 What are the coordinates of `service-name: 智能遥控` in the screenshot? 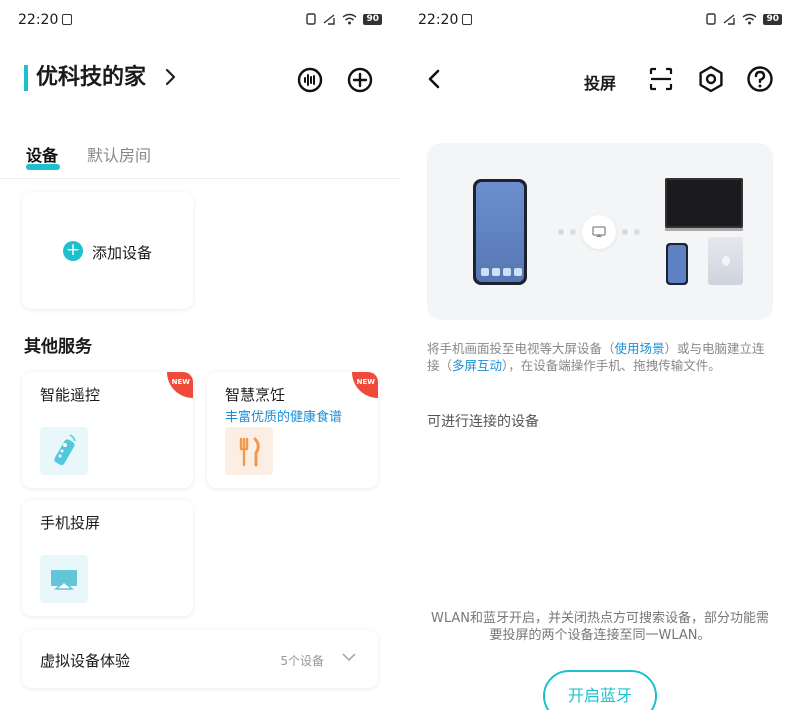 It's located at (70, 395).